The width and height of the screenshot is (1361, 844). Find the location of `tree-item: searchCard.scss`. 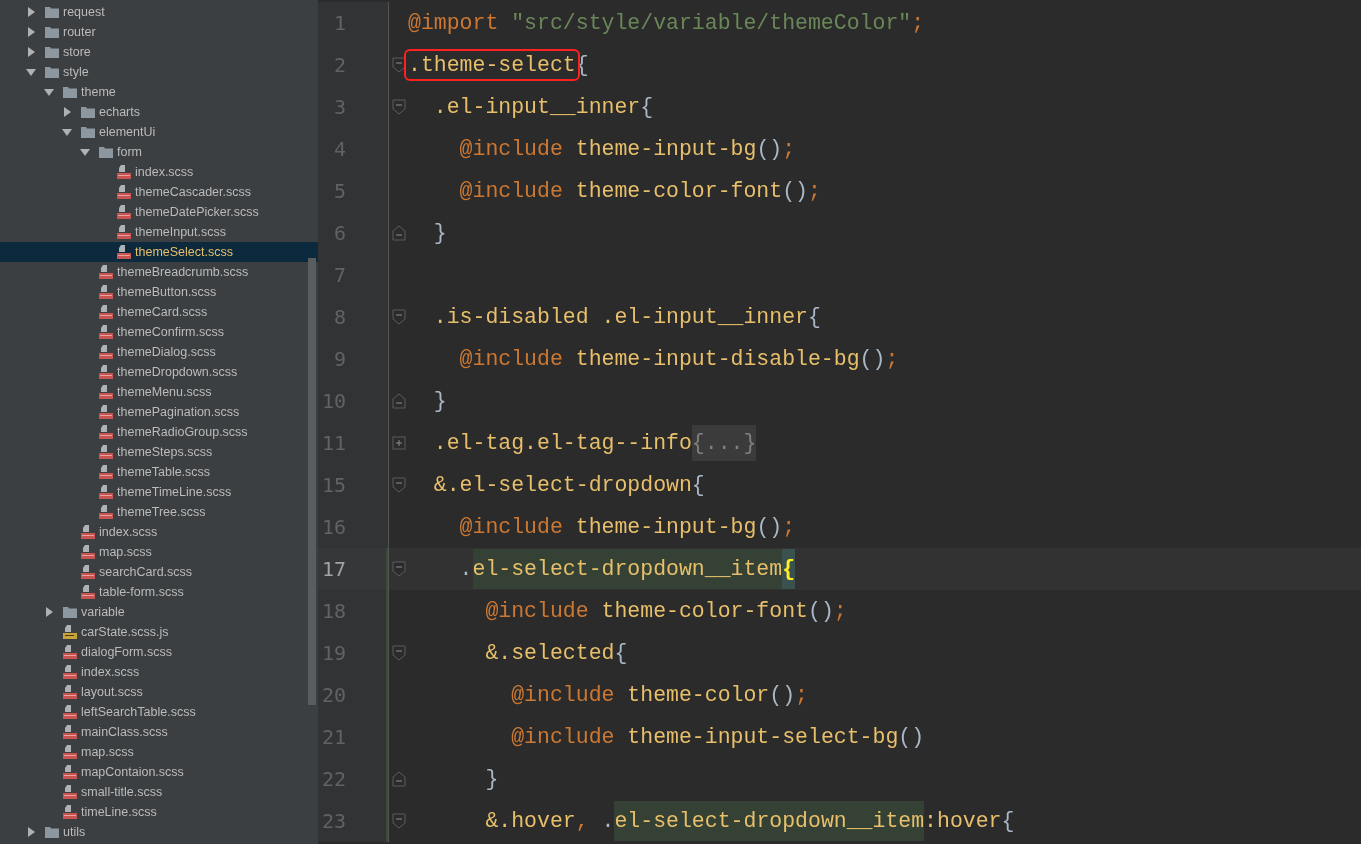

tree-item: searchCard.scss is located at coordinates (159, 572).